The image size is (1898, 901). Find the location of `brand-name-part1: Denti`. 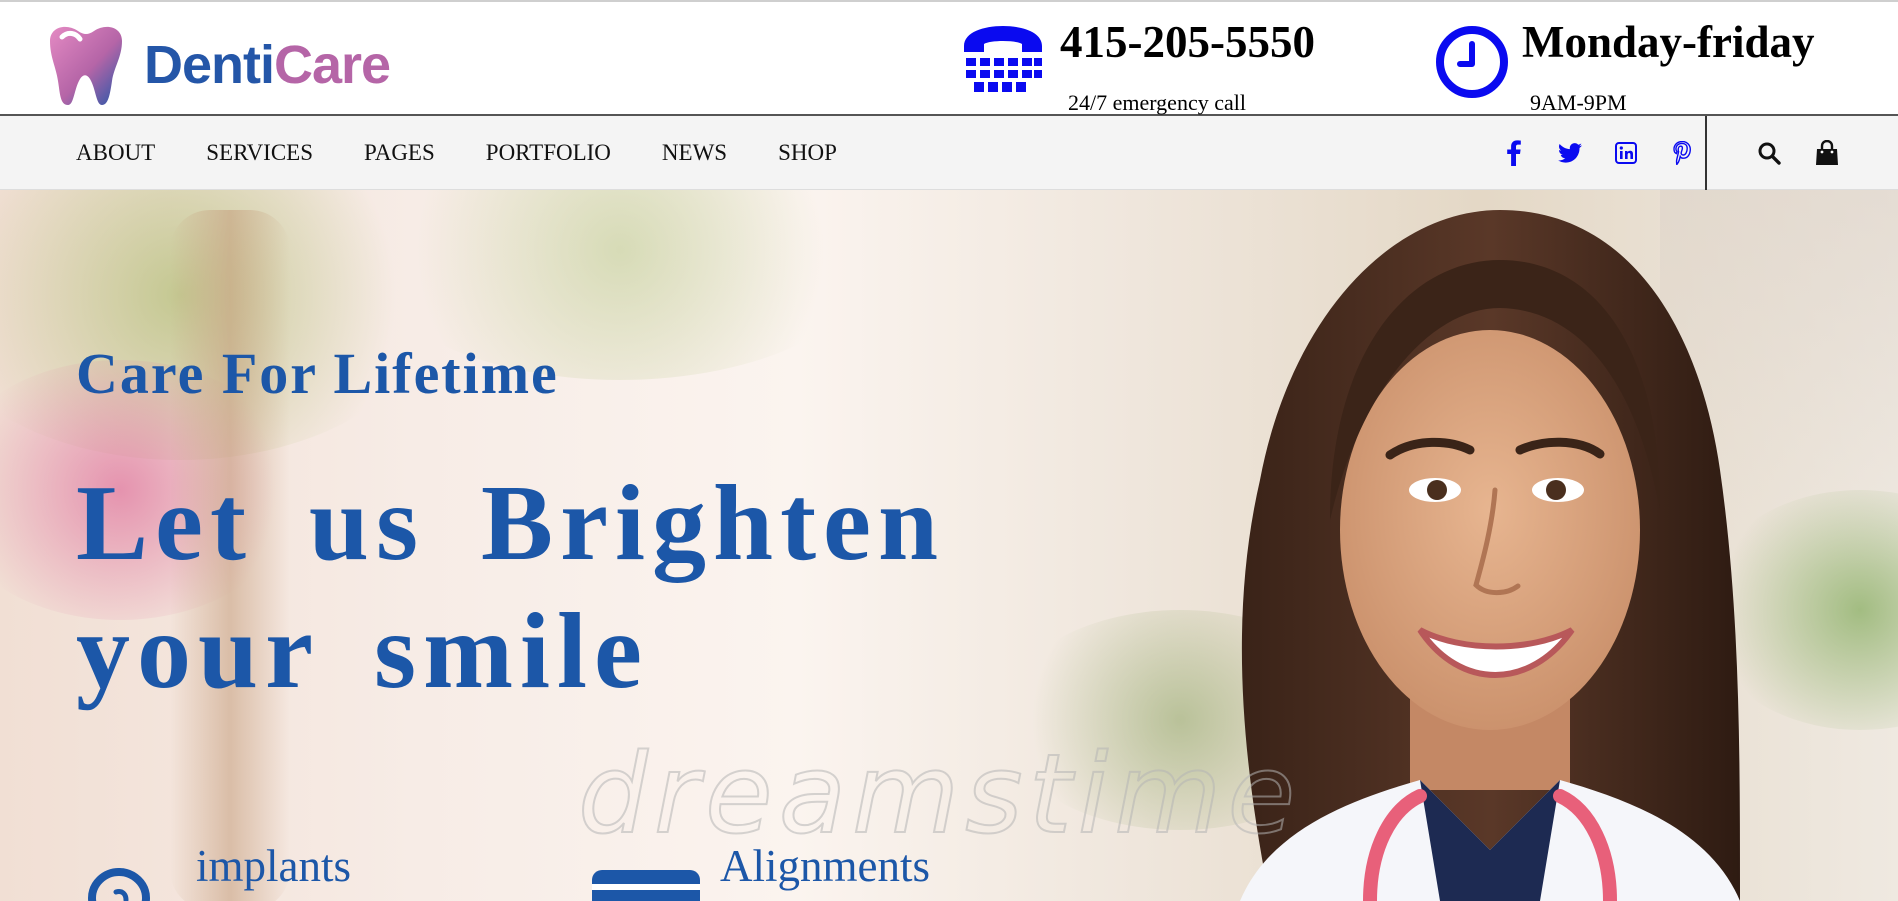

brand-name-part1: Denti is located at coordinates (209, 65).